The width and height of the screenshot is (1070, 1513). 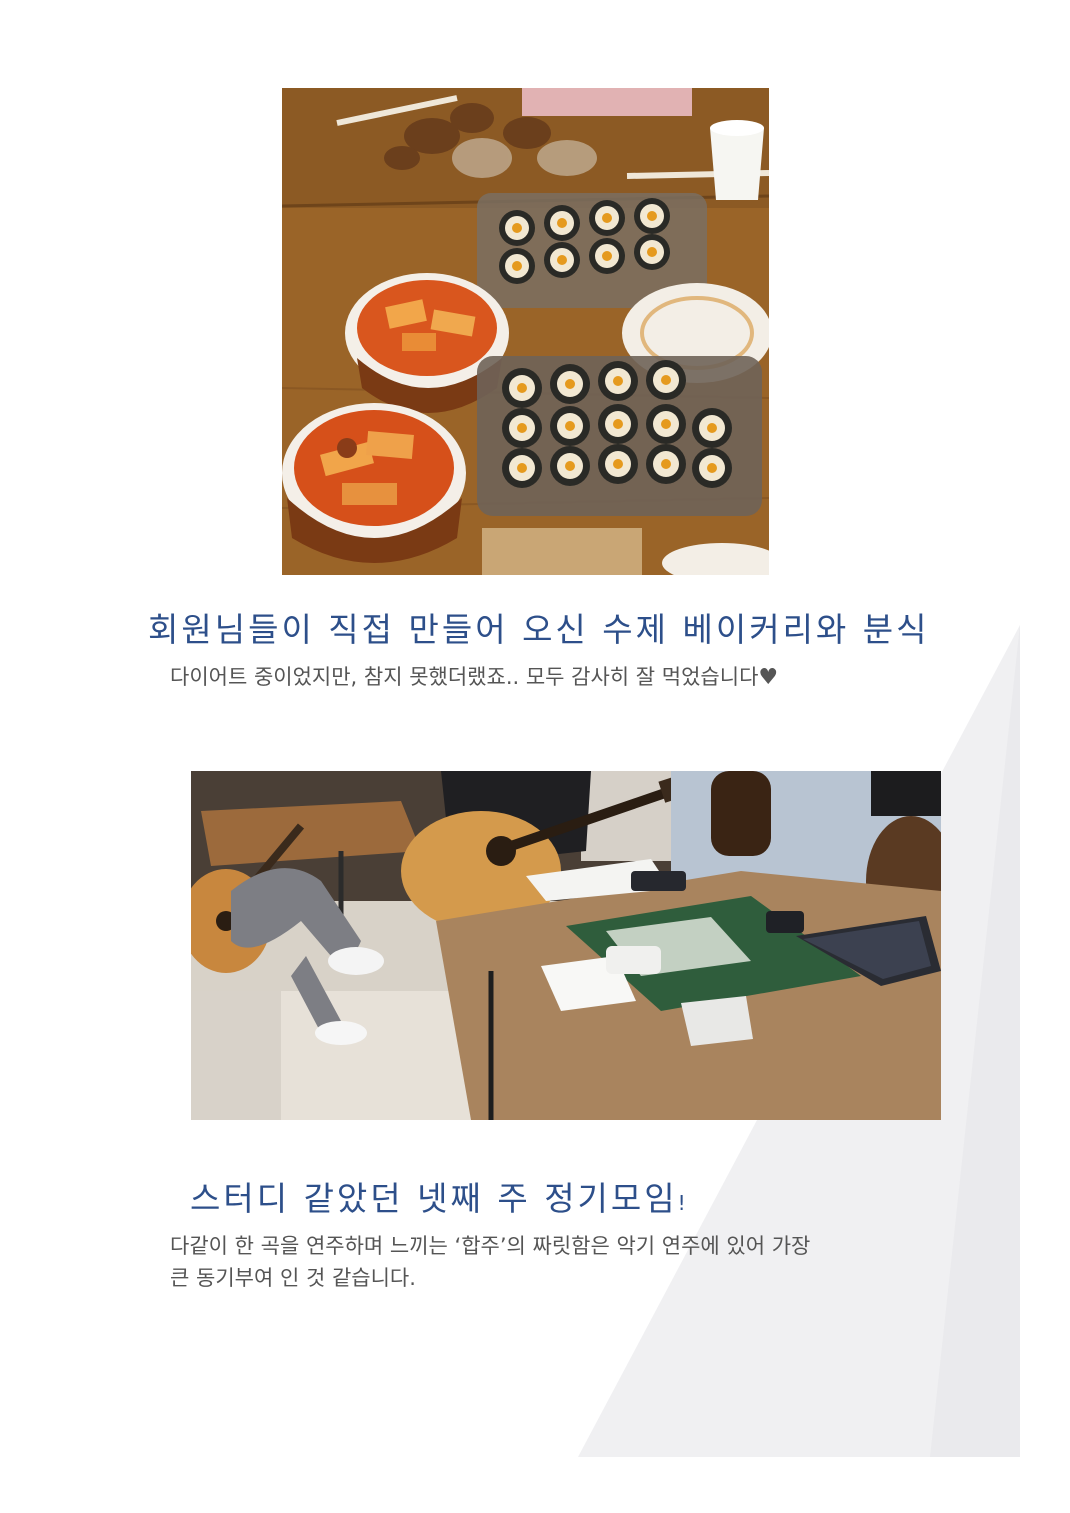 I want to click on food-photo, so click(x=525, y=331).